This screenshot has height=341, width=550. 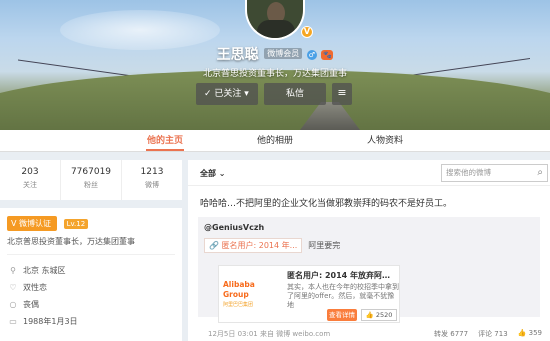 What do you see at coordinates (326, 204) in the screenshot?
I see `post-text: 哈哈哈…不把阿里的企业文化当做邪教崇拜的码农不是好员工。` at bounding box center [326, 204].